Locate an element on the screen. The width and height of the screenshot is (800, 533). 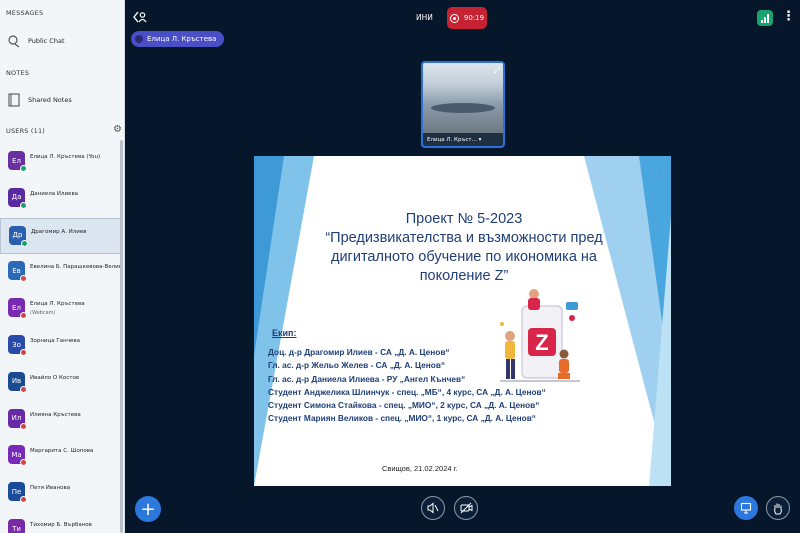
slide-menu-icon: ⋮ is located at coordinates (661, 173).